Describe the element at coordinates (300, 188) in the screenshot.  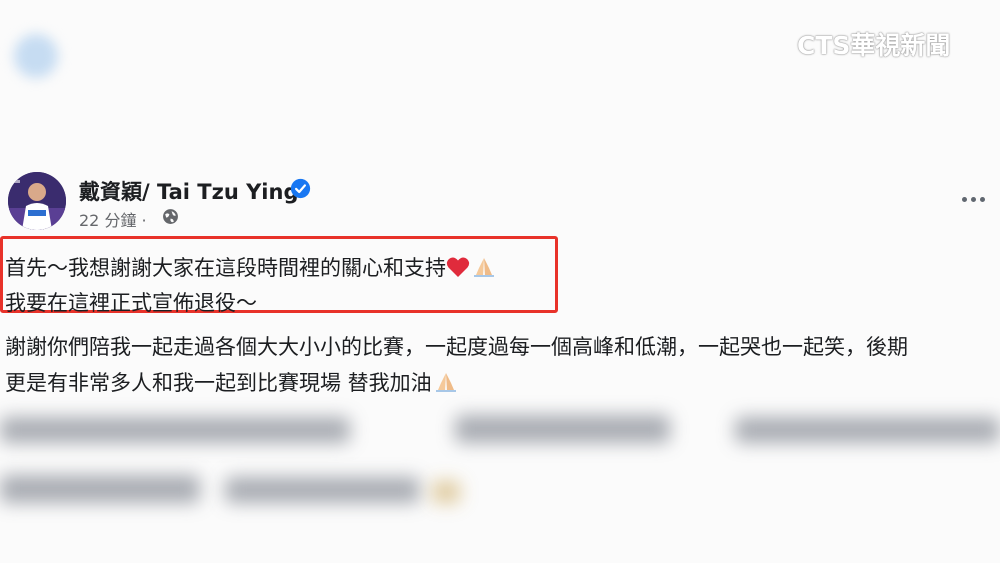
I see `verified-icon` at that location.